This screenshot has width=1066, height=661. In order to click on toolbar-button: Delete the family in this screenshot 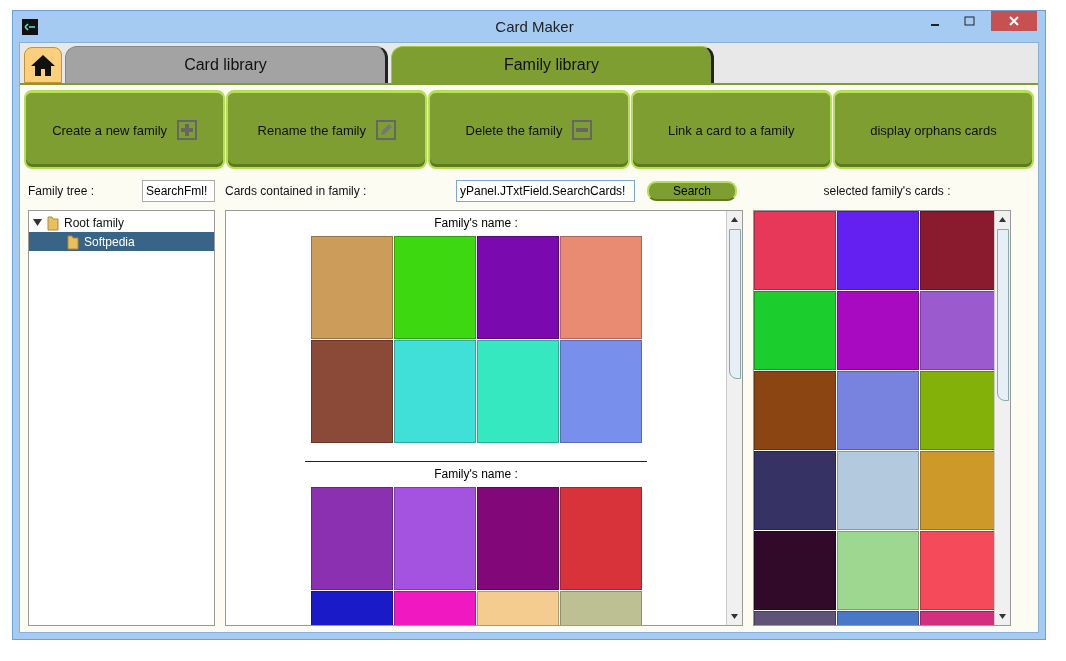, I will do `click(529, 129)`.